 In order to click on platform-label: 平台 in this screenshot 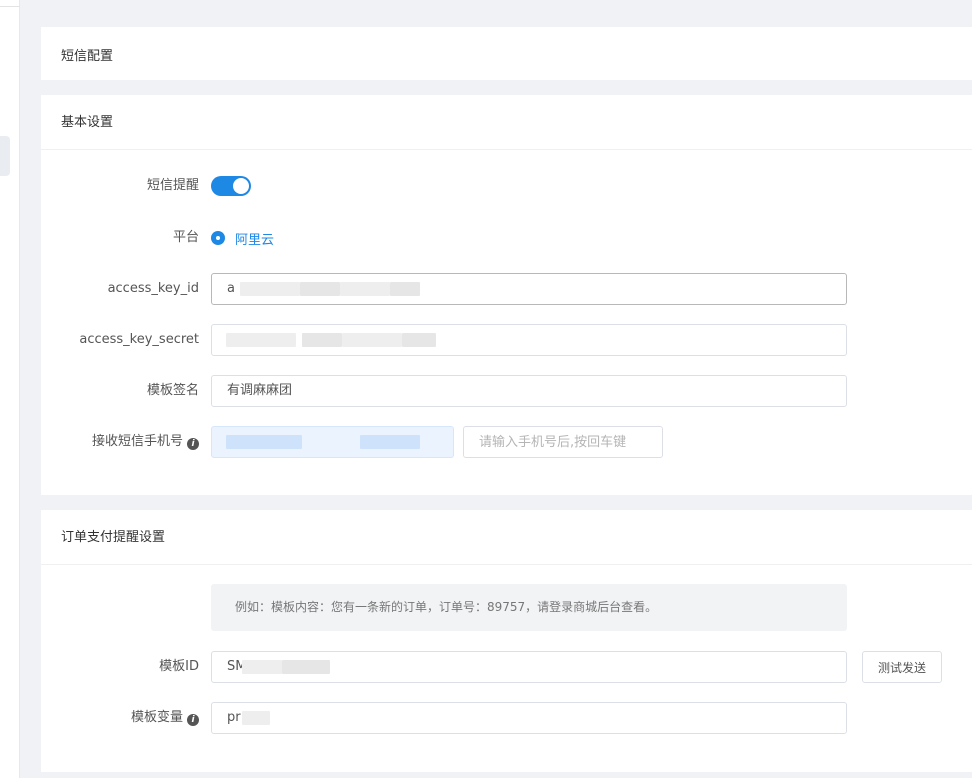, I will do `click(185, 237)`.